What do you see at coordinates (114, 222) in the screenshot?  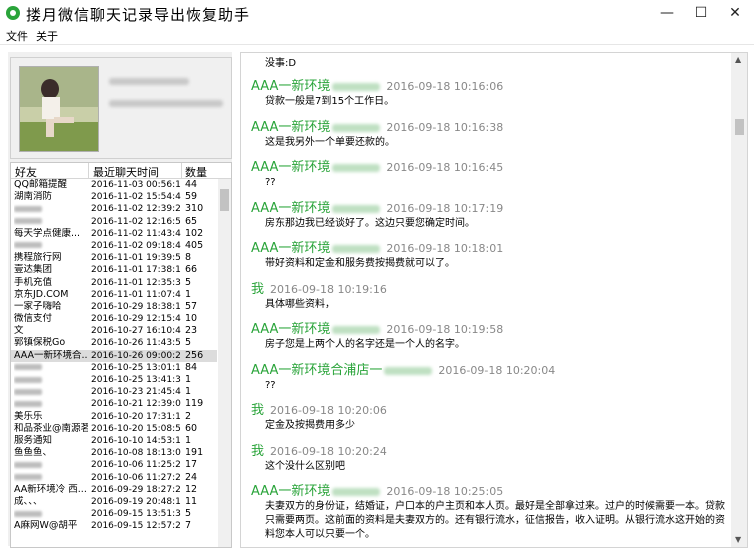 I see `table-row: 2016-11-02 12:16:59 65` at bounding box center [114, 222].